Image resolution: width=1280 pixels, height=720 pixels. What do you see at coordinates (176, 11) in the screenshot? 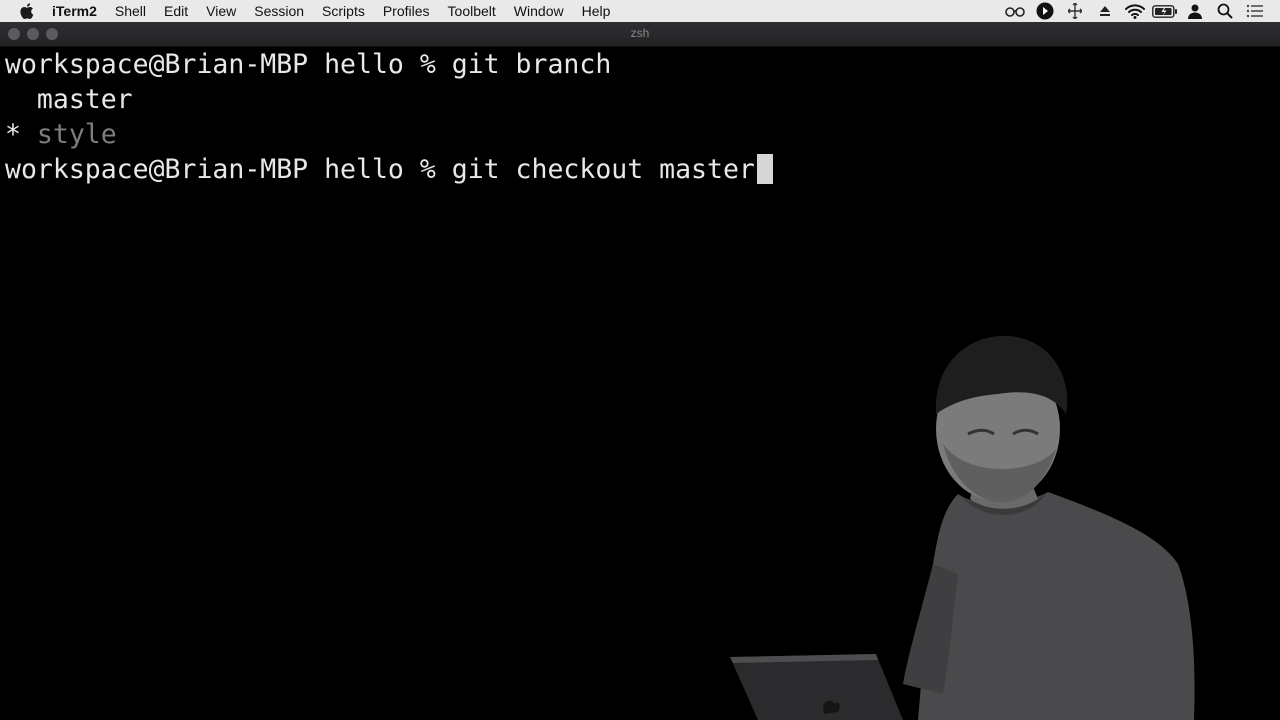
I see `menu-edit: Edit` at bounding box center [176, 11].